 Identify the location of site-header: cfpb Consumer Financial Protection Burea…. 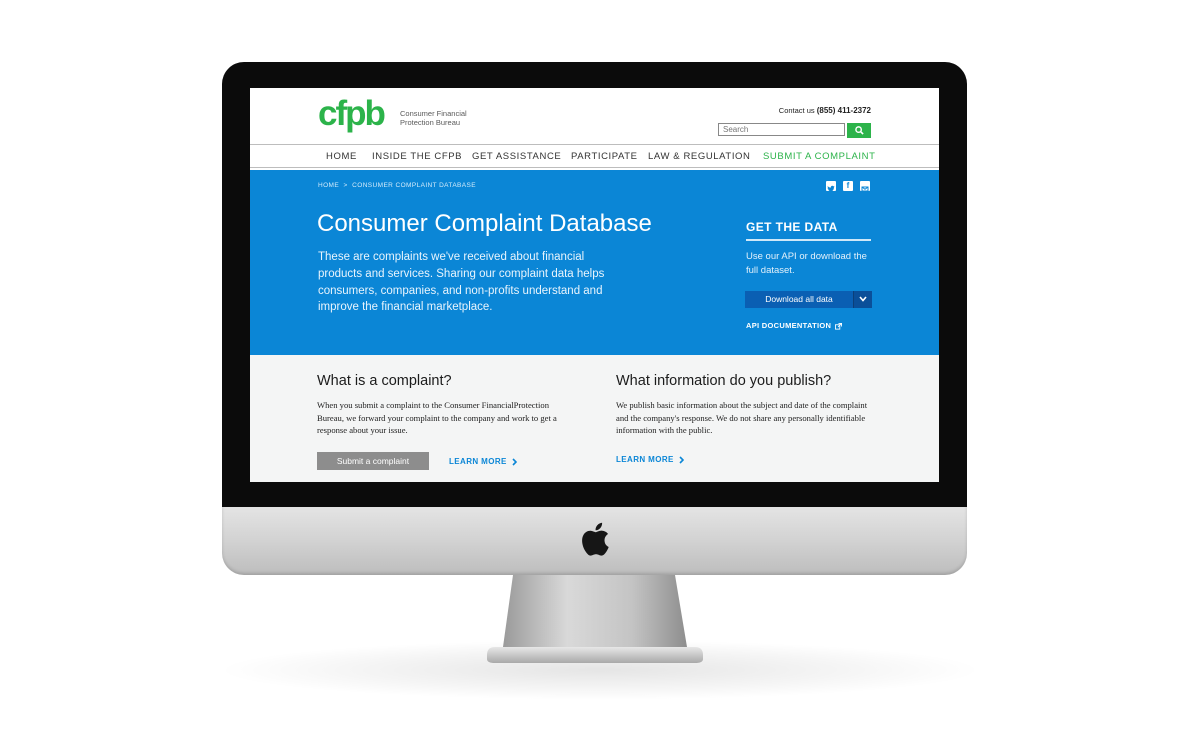
(594, 116).